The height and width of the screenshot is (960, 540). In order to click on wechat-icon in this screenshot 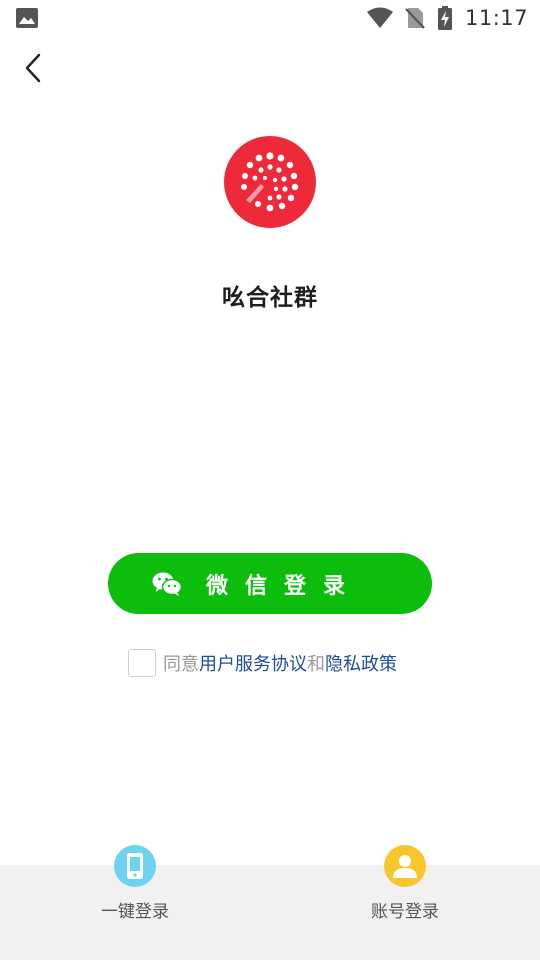, I will do `click(167, 584)`.